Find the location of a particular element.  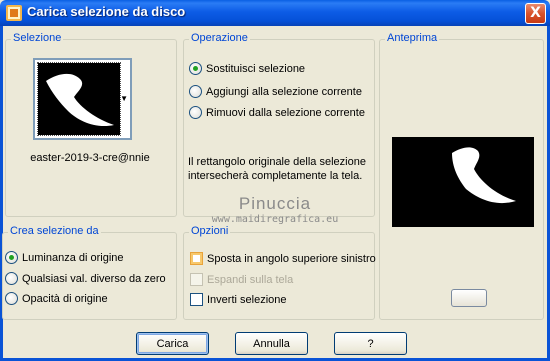

title-bar: Carica selezione da disco X is located at coordinates (275, 13).